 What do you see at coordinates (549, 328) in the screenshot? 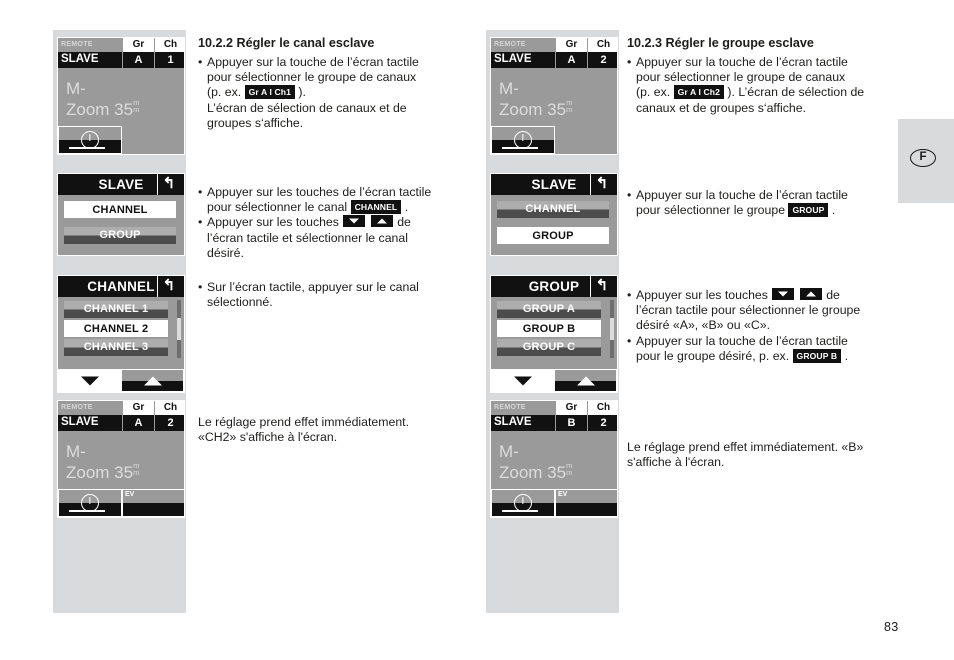
I see `menu-item-group-b: GROUP B` at bounding box center [549, 328].